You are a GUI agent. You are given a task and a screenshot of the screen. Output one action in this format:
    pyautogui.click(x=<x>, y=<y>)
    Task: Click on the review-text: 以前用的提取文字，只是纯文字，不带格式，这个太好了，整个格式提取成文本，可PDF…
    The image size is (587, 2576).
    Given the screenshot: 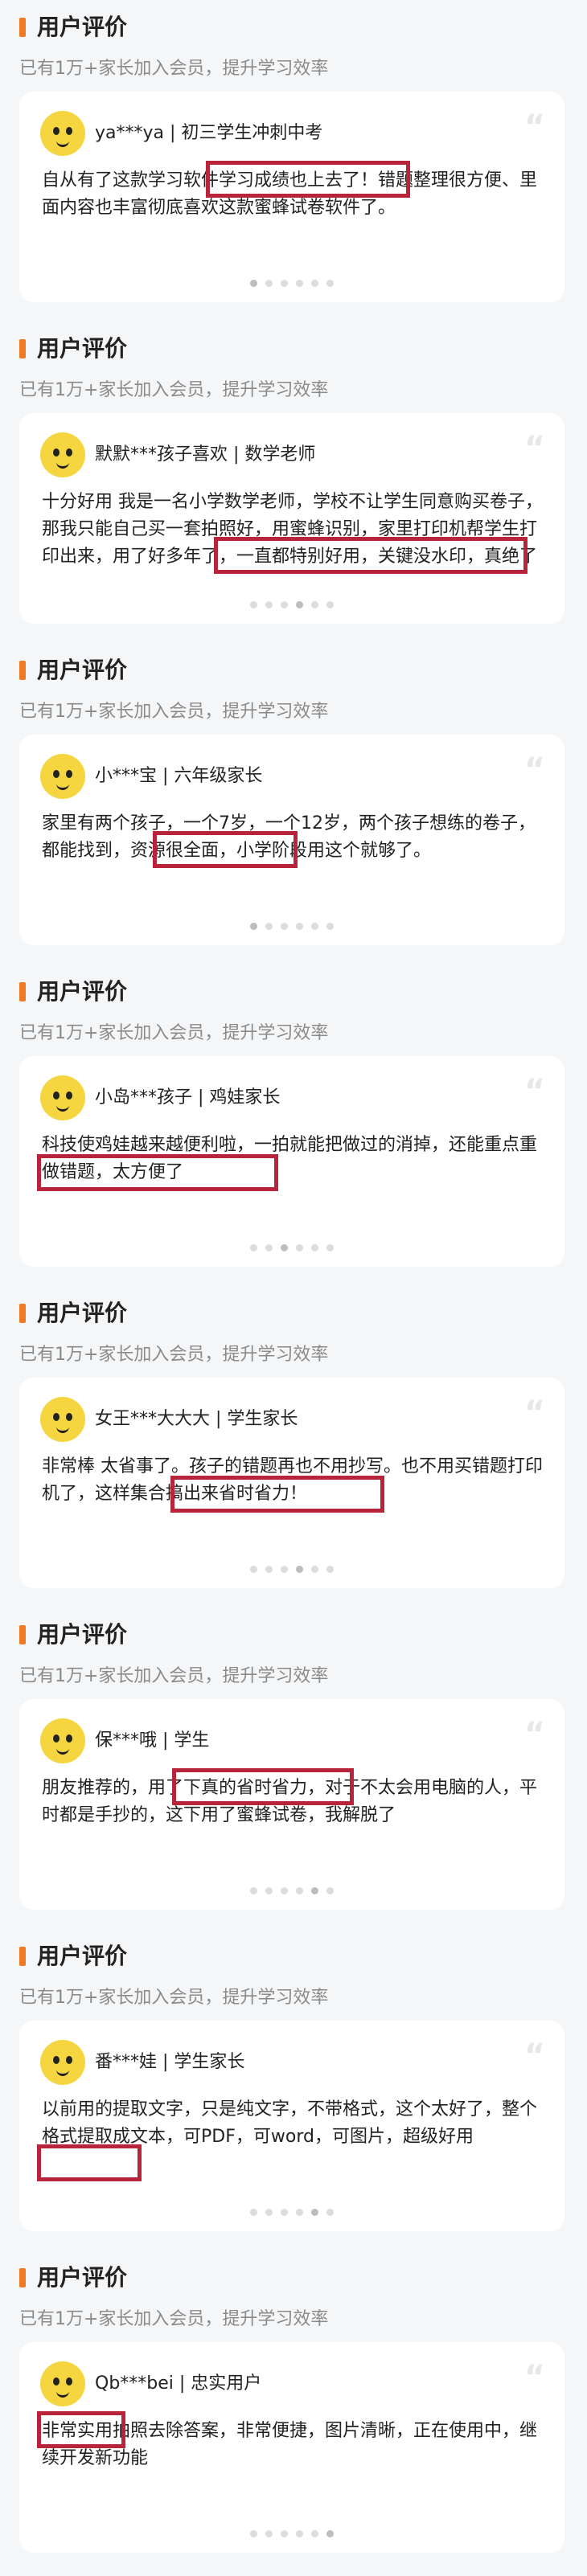 What is the action you would take?
    pyautogui.click(x=290, y=2123)
    